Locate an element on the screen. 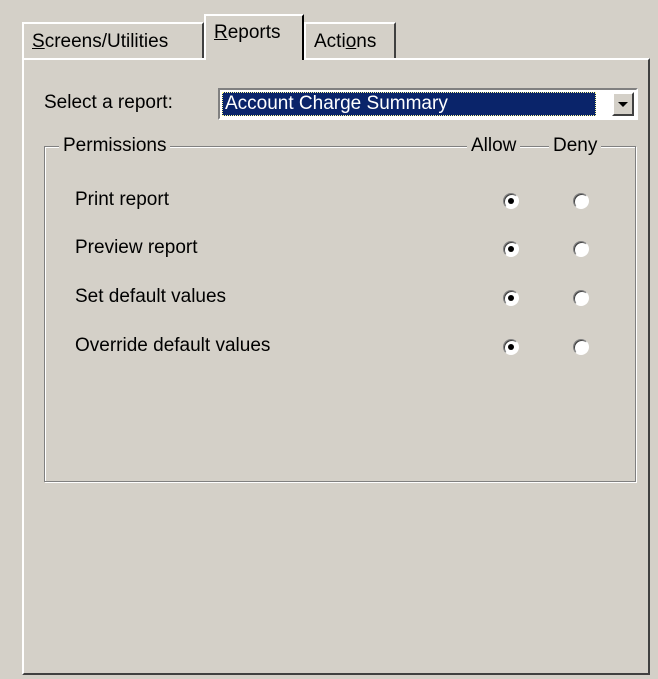 The width and height of the screenshot is (658, 679). set-default-values-allow-radio is located at coordinates (511, 298).